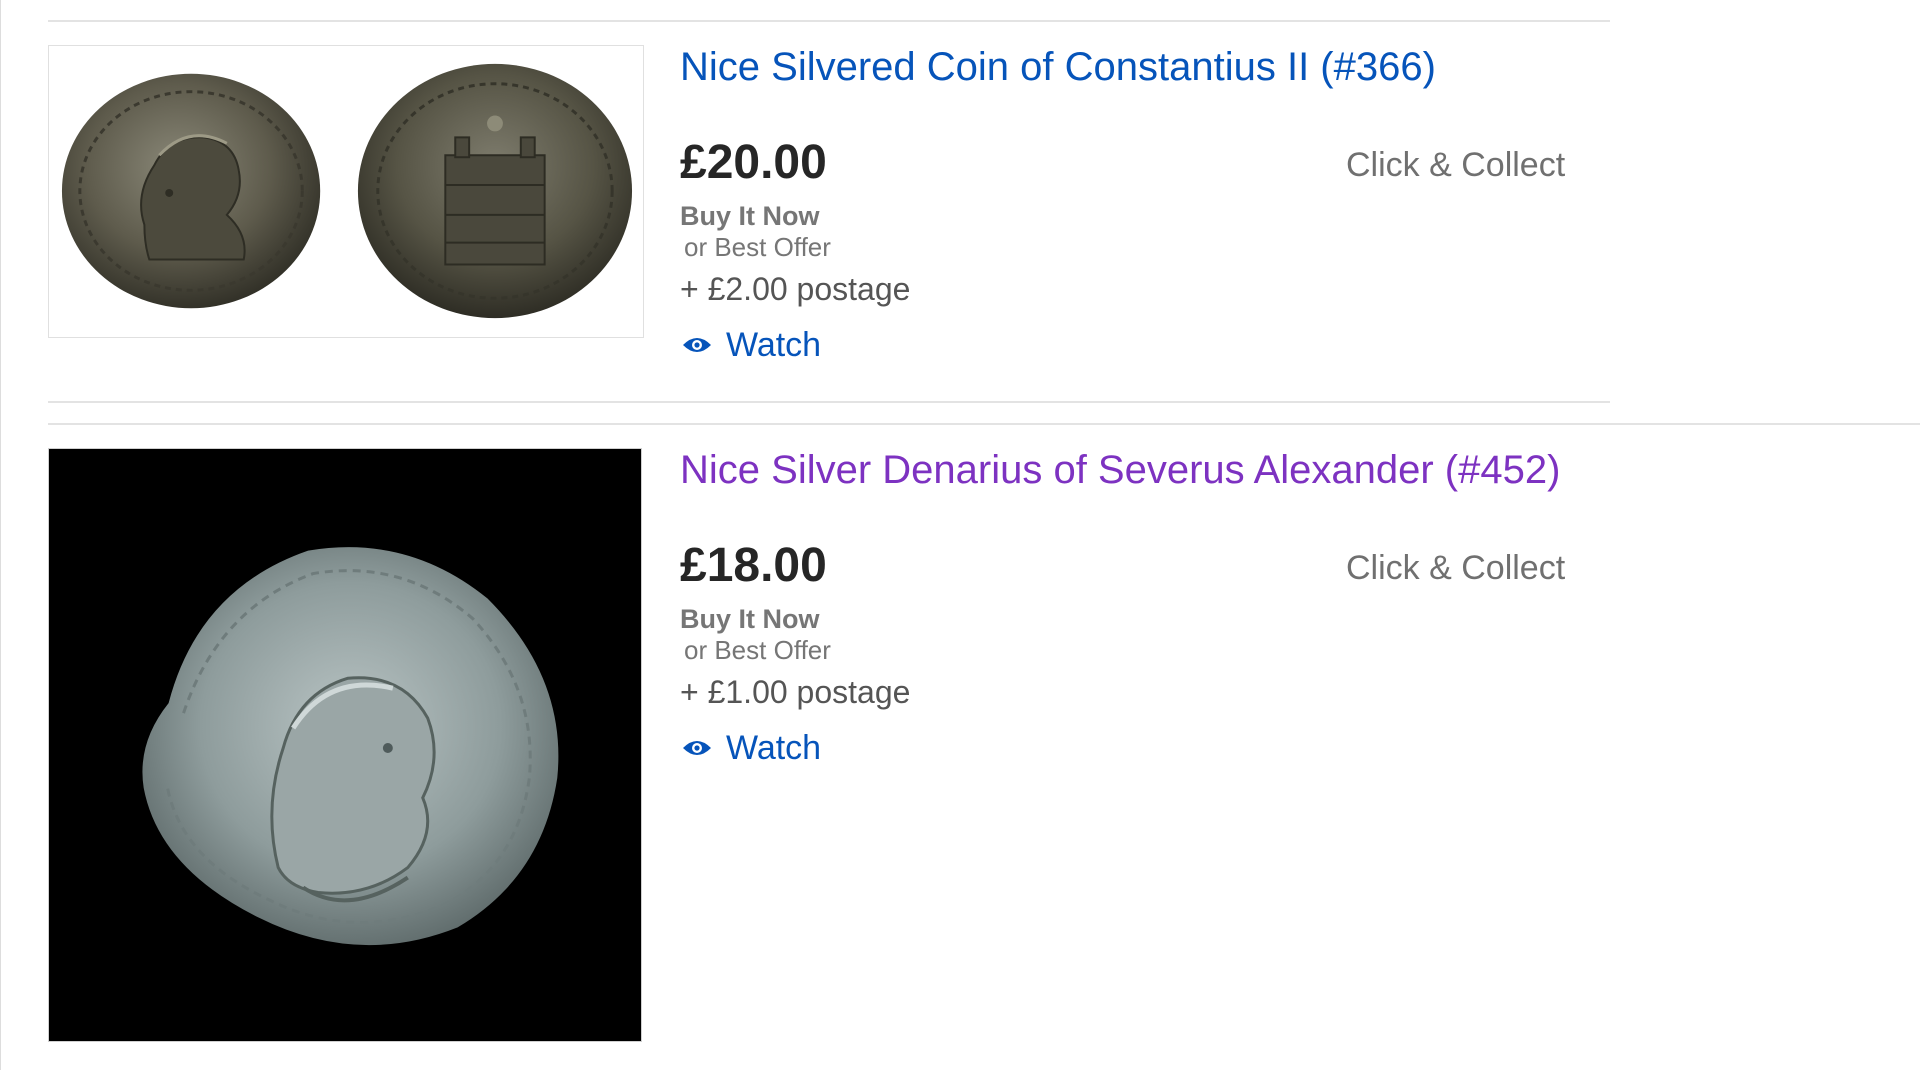  What do you see at coordinates (753, 565) in the screenshot?
I see `listing-price: £18.00` at bounding box center [753, 565].